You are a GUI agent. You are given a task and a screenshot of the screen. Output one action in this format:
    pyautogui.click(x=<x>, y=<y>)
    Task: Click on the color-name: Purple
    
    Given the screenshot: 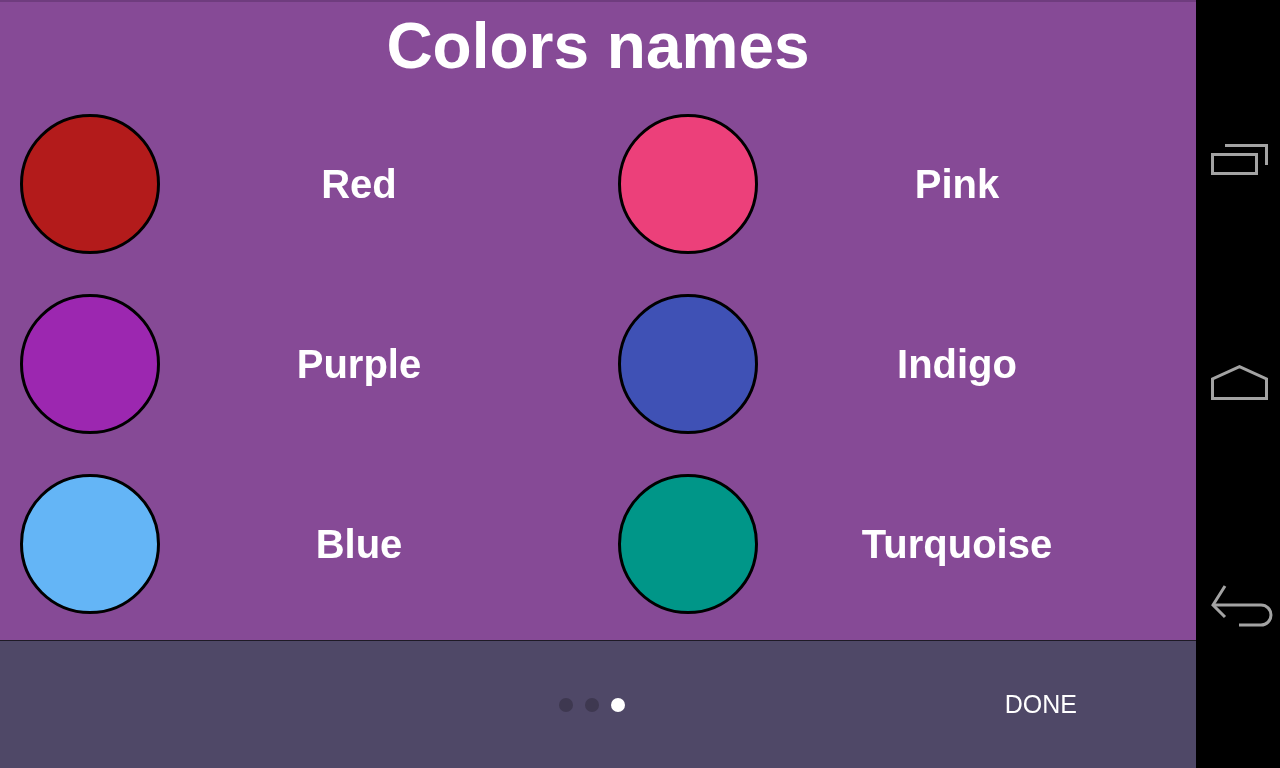 What is the action you would take?
    pyautogui.click(x=359, y=364)
    